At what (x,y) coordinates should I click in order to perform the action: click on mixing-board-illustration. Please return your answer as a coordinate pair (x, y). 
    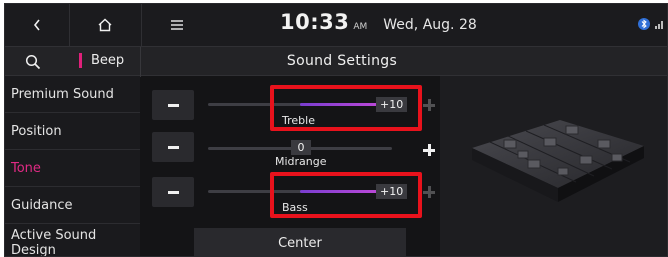
    Looking at the image, I should click on (558, 161).